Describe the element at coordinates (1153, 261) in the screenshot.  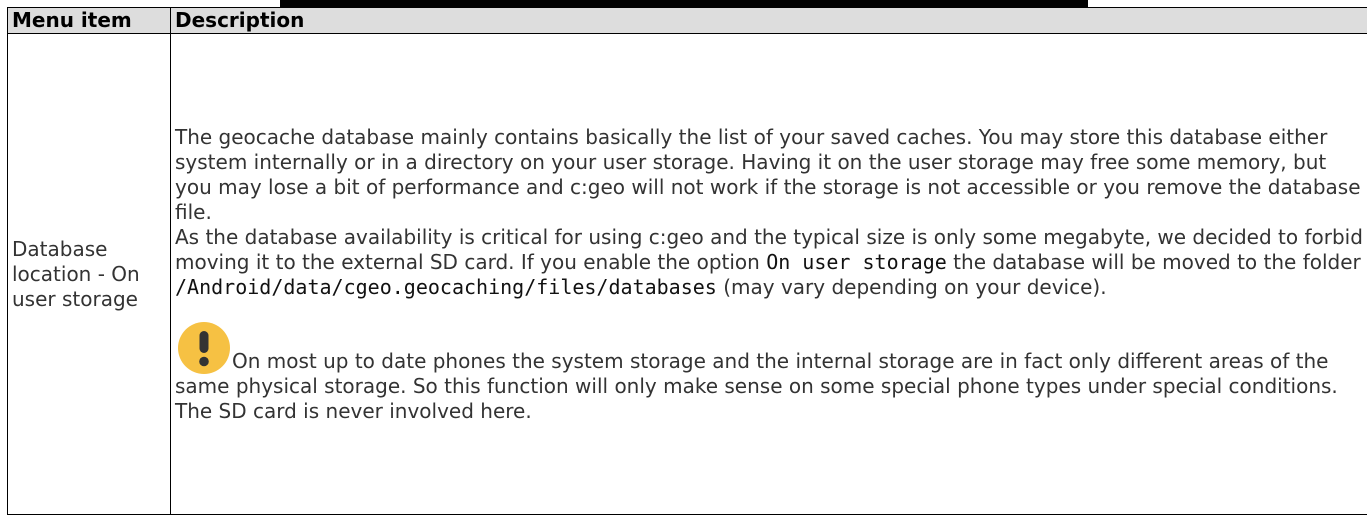
I see `location-text-part2: the database will be moved to the folder` at that location.